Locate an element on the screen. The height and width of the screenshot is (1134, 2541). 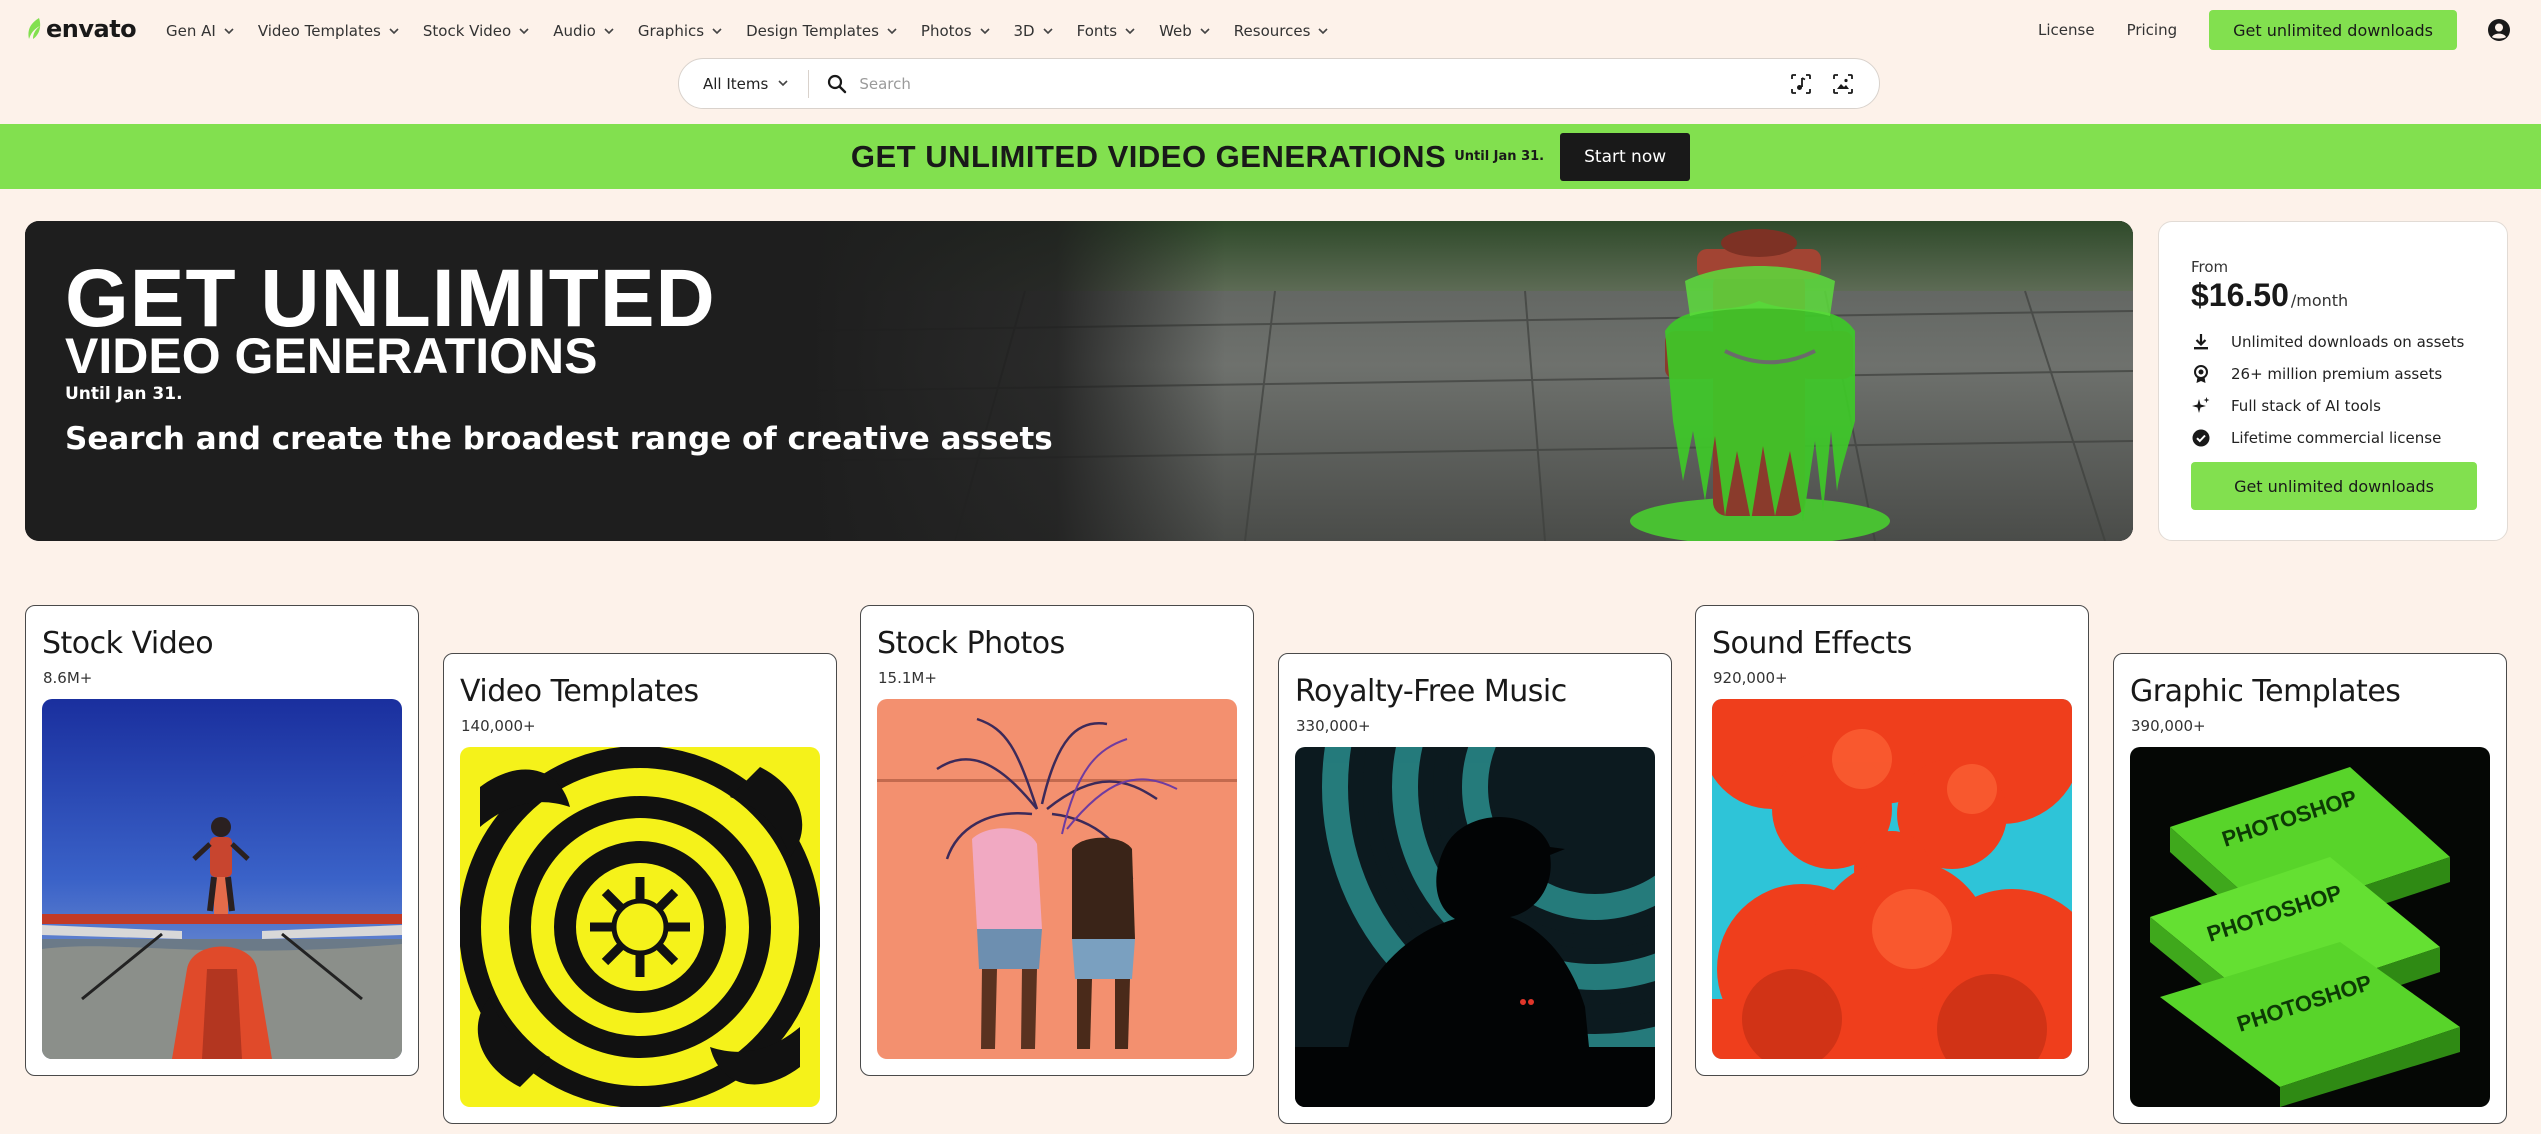
search-tools is located at coordinates (1834, 84).